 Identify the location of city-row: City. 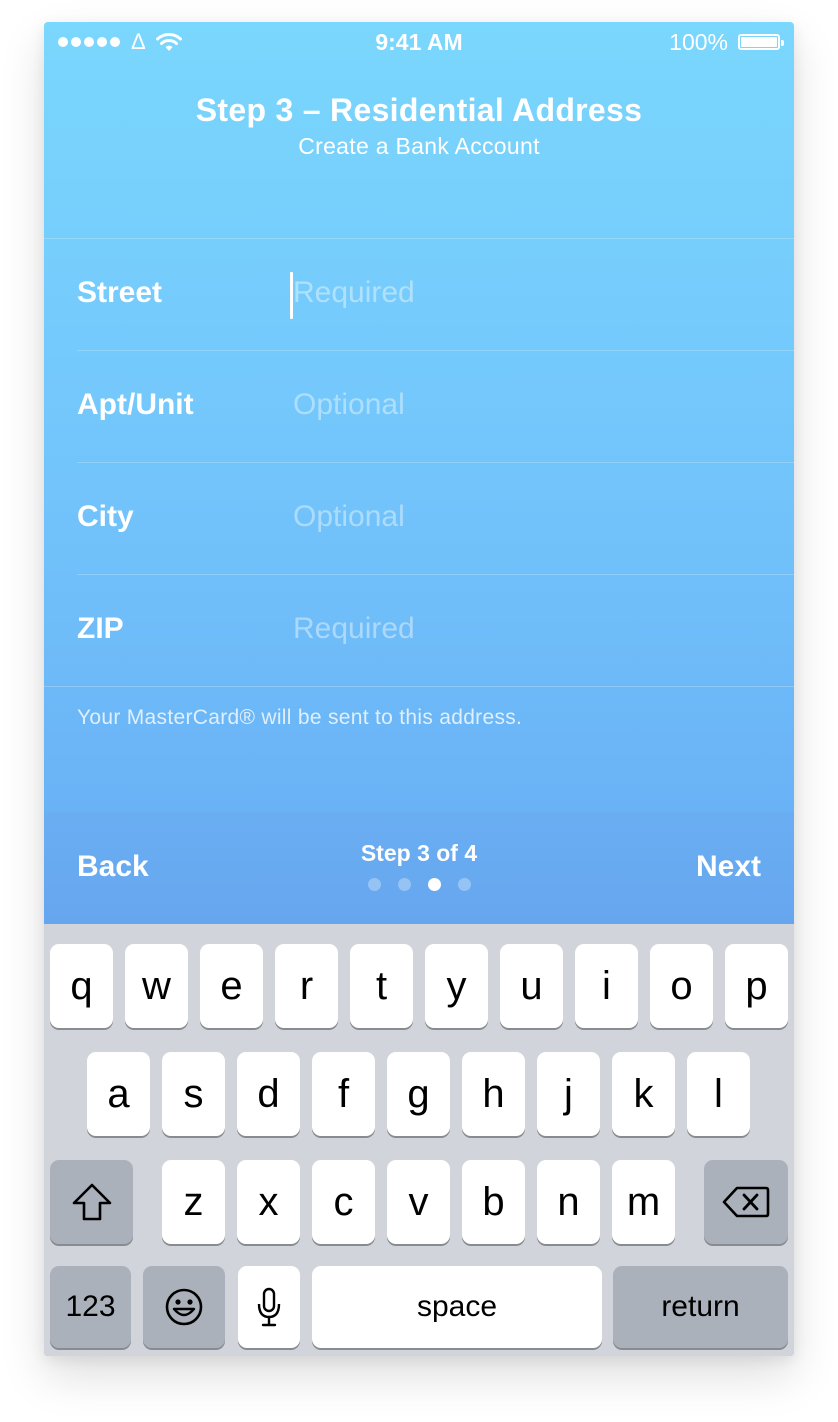
(419, 519).